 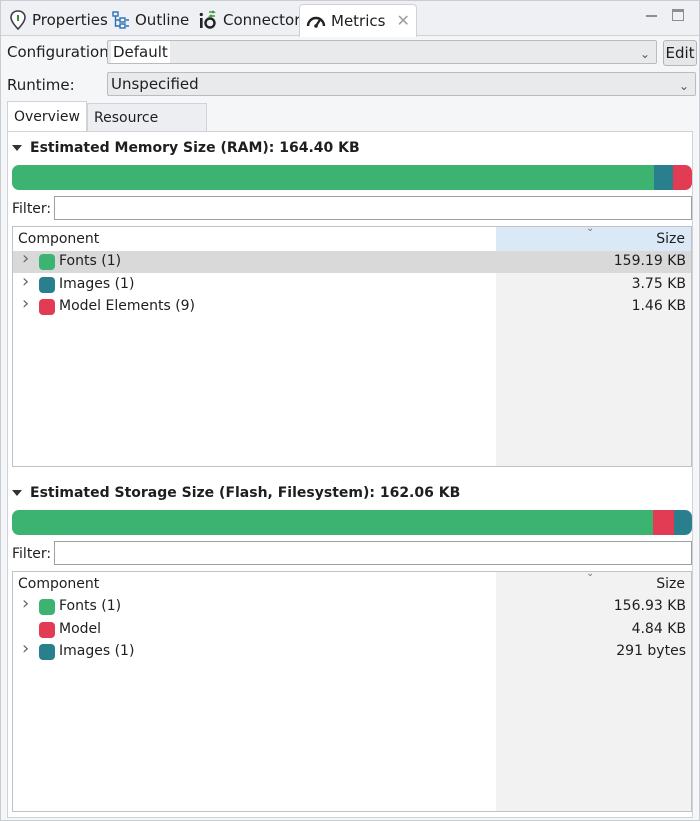 What do you see at coordinates (373, 553) in the screenshot?
I see `storage-filter-input` at bounding box center [373, 553].